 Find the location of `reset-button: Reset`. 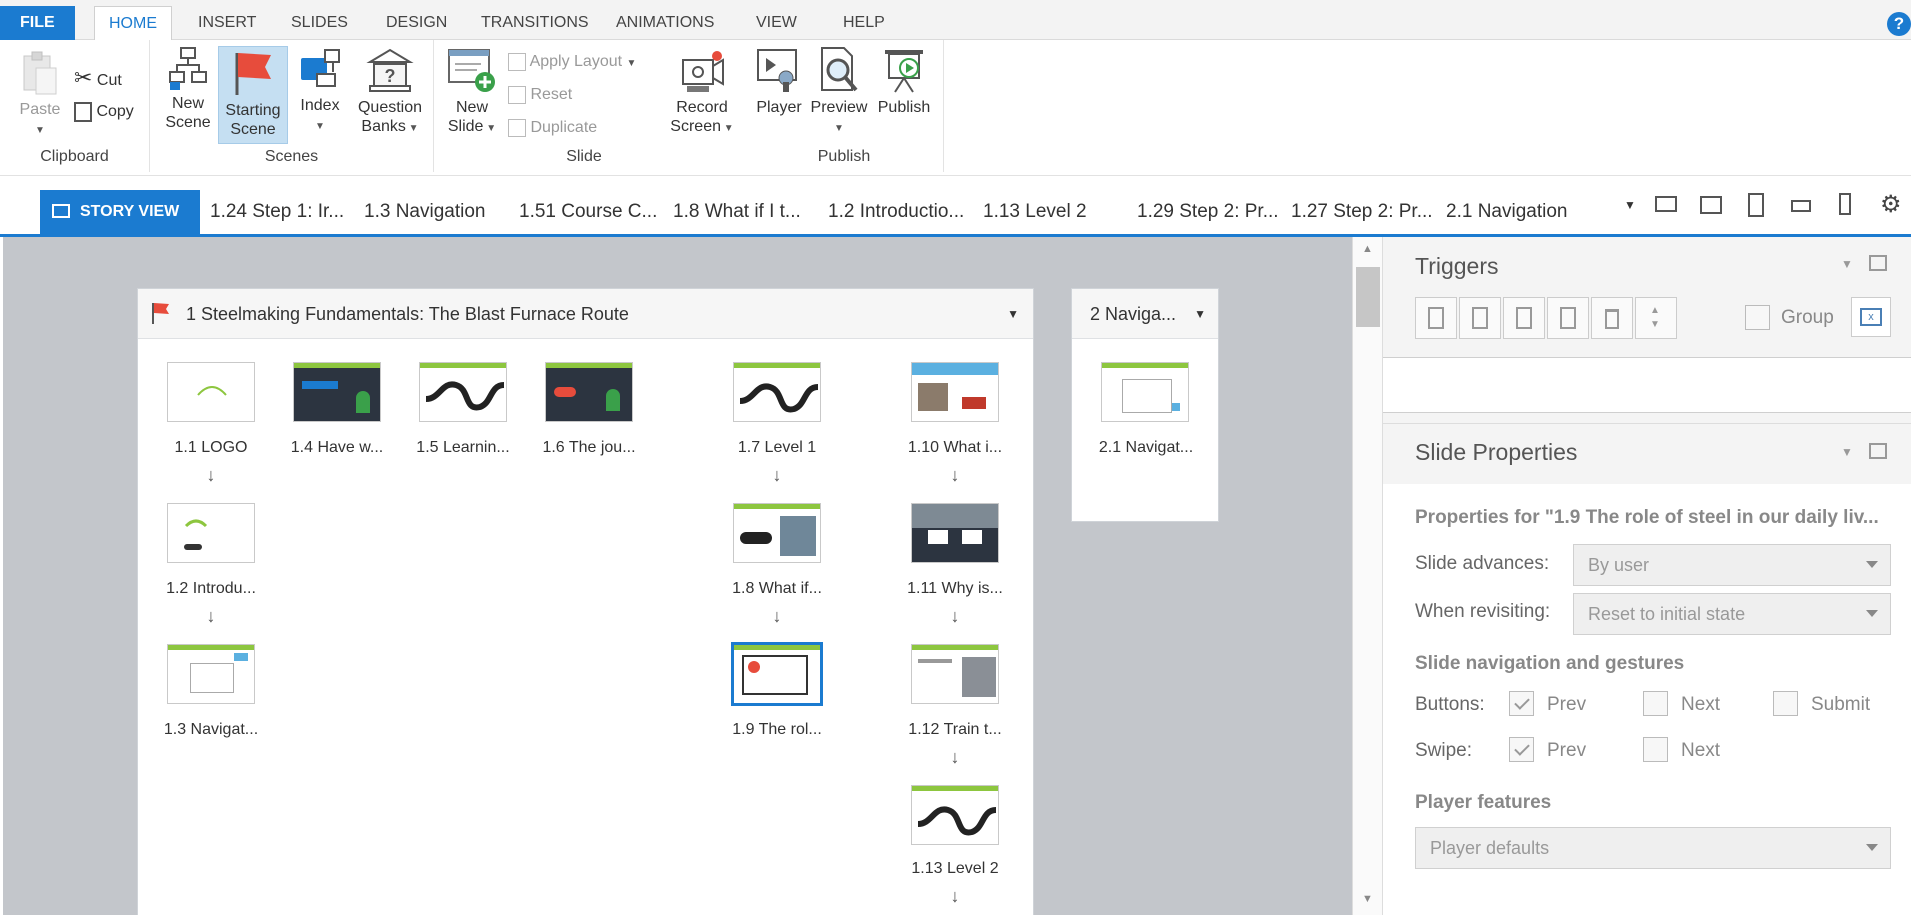

reset-button: Reset is located at coordinates (540, 95).